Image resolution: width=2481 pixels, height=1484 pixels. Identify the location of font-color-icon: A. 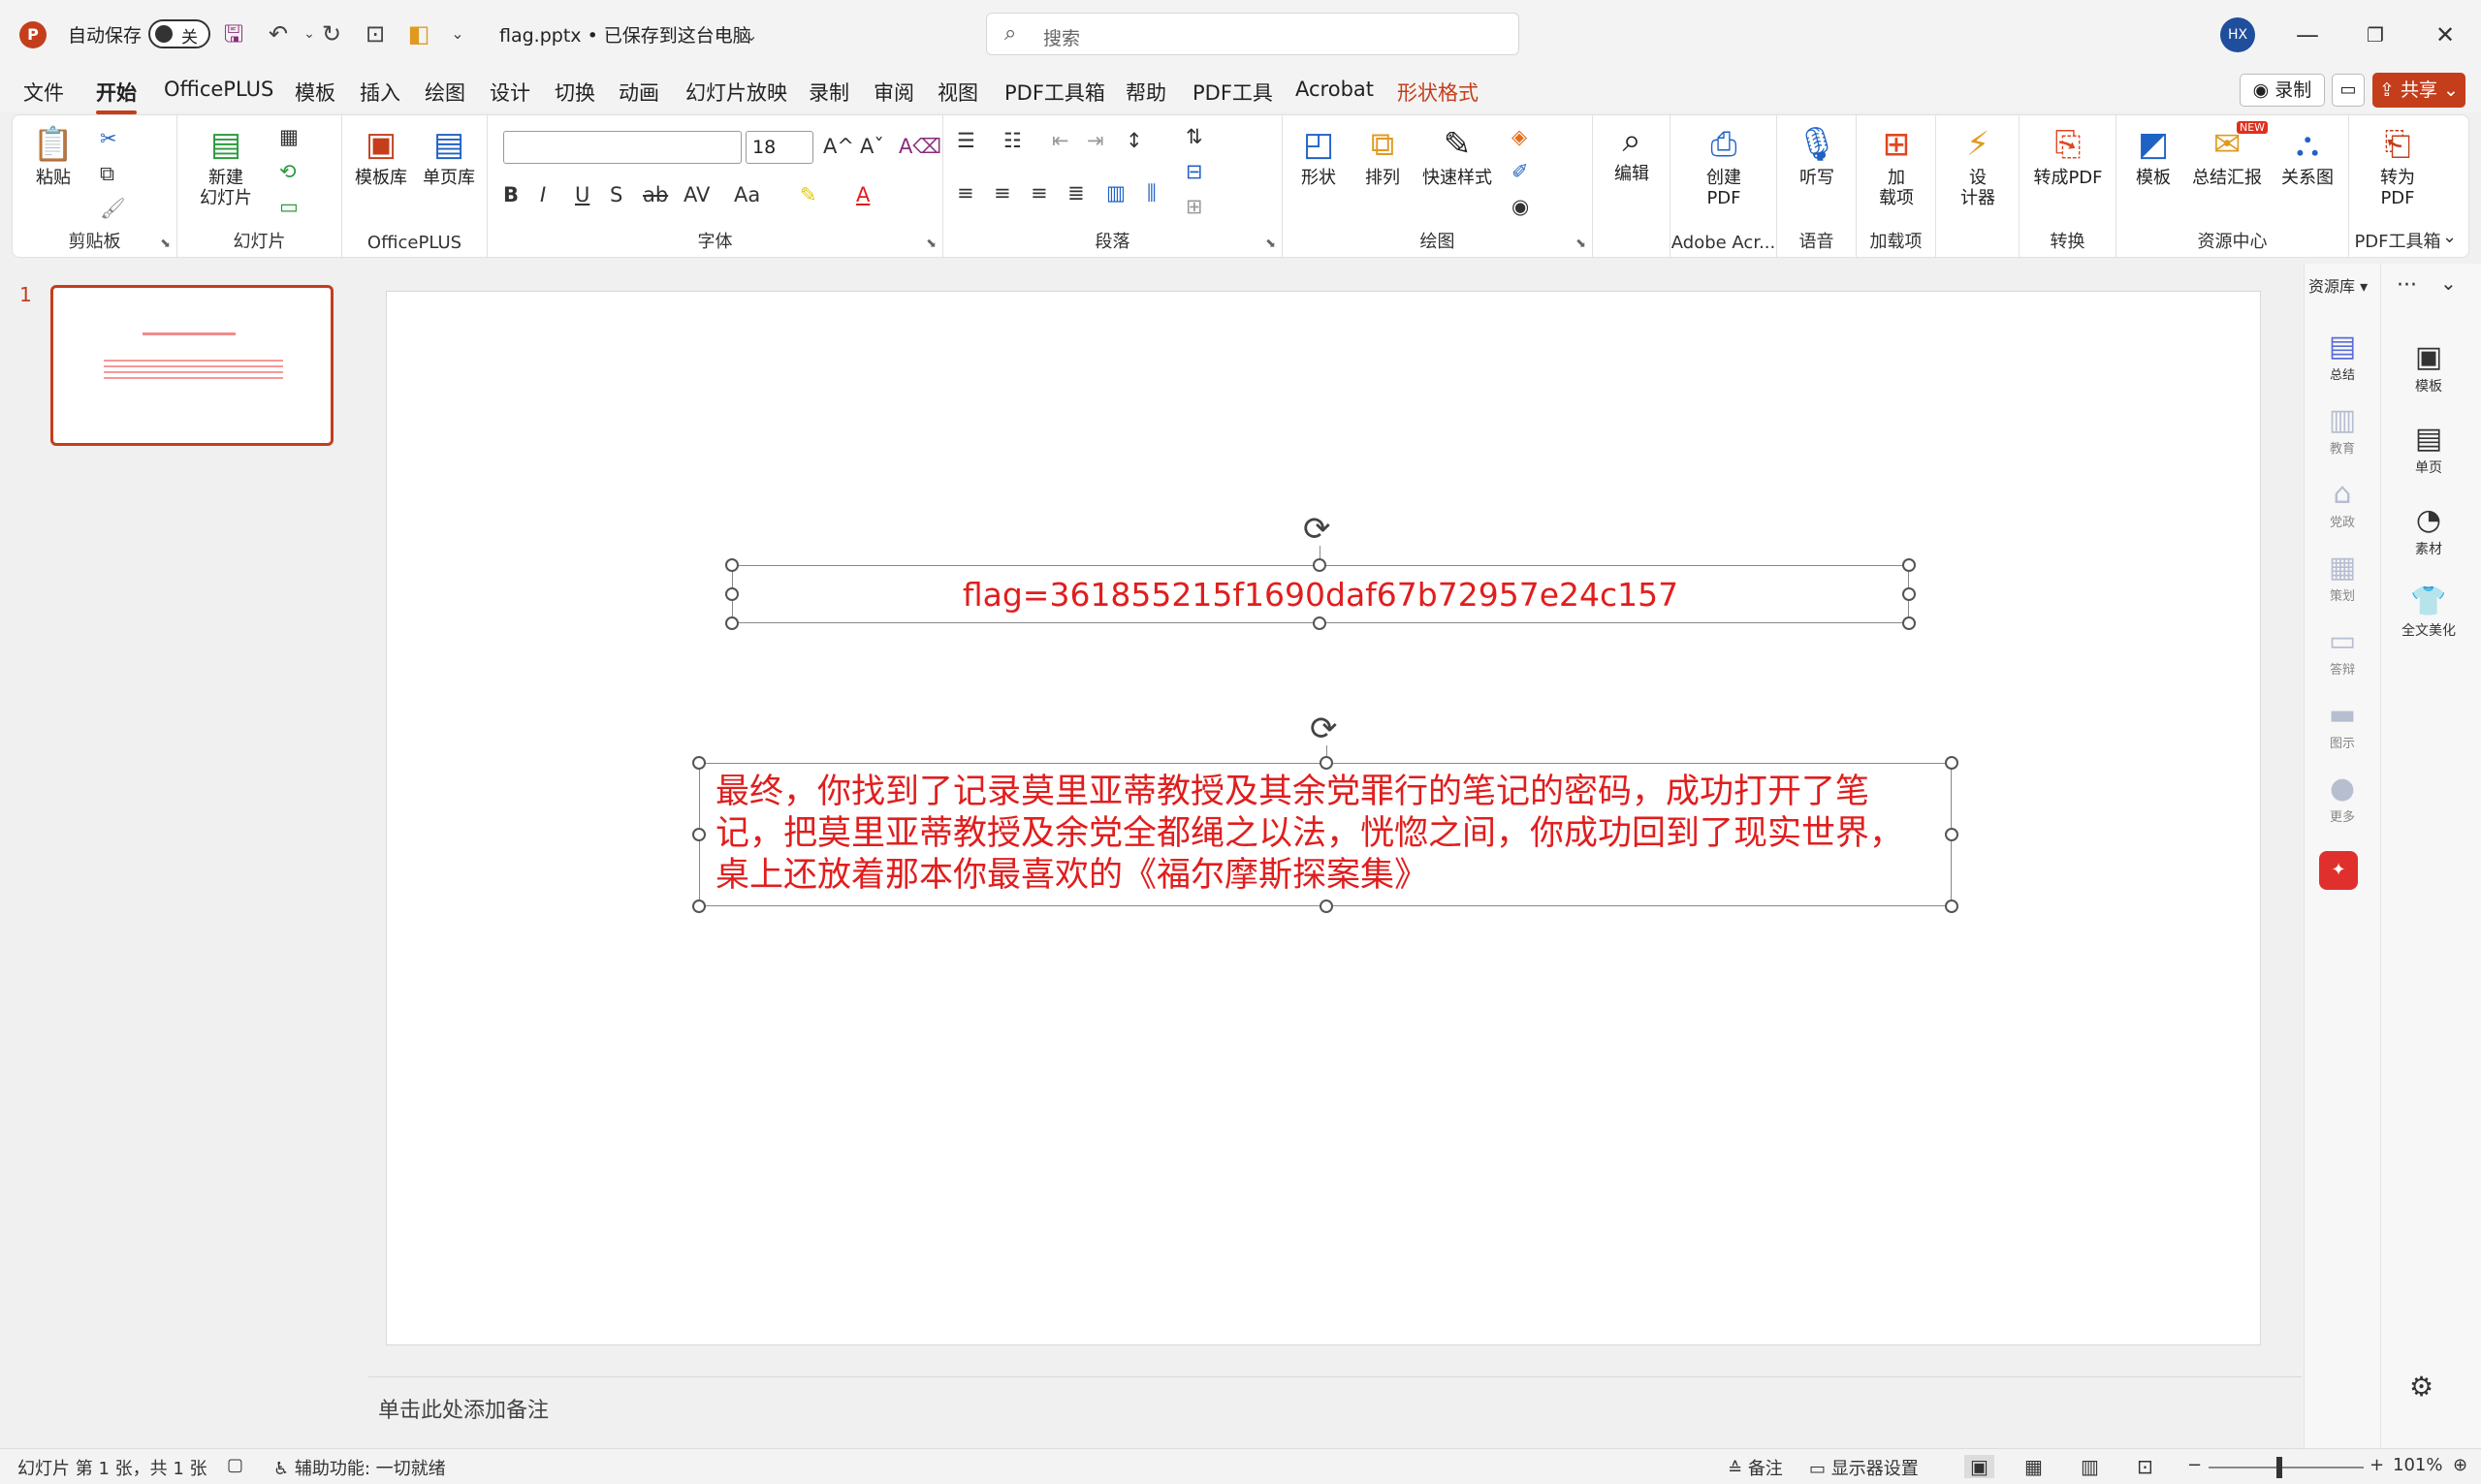
(863, 194).